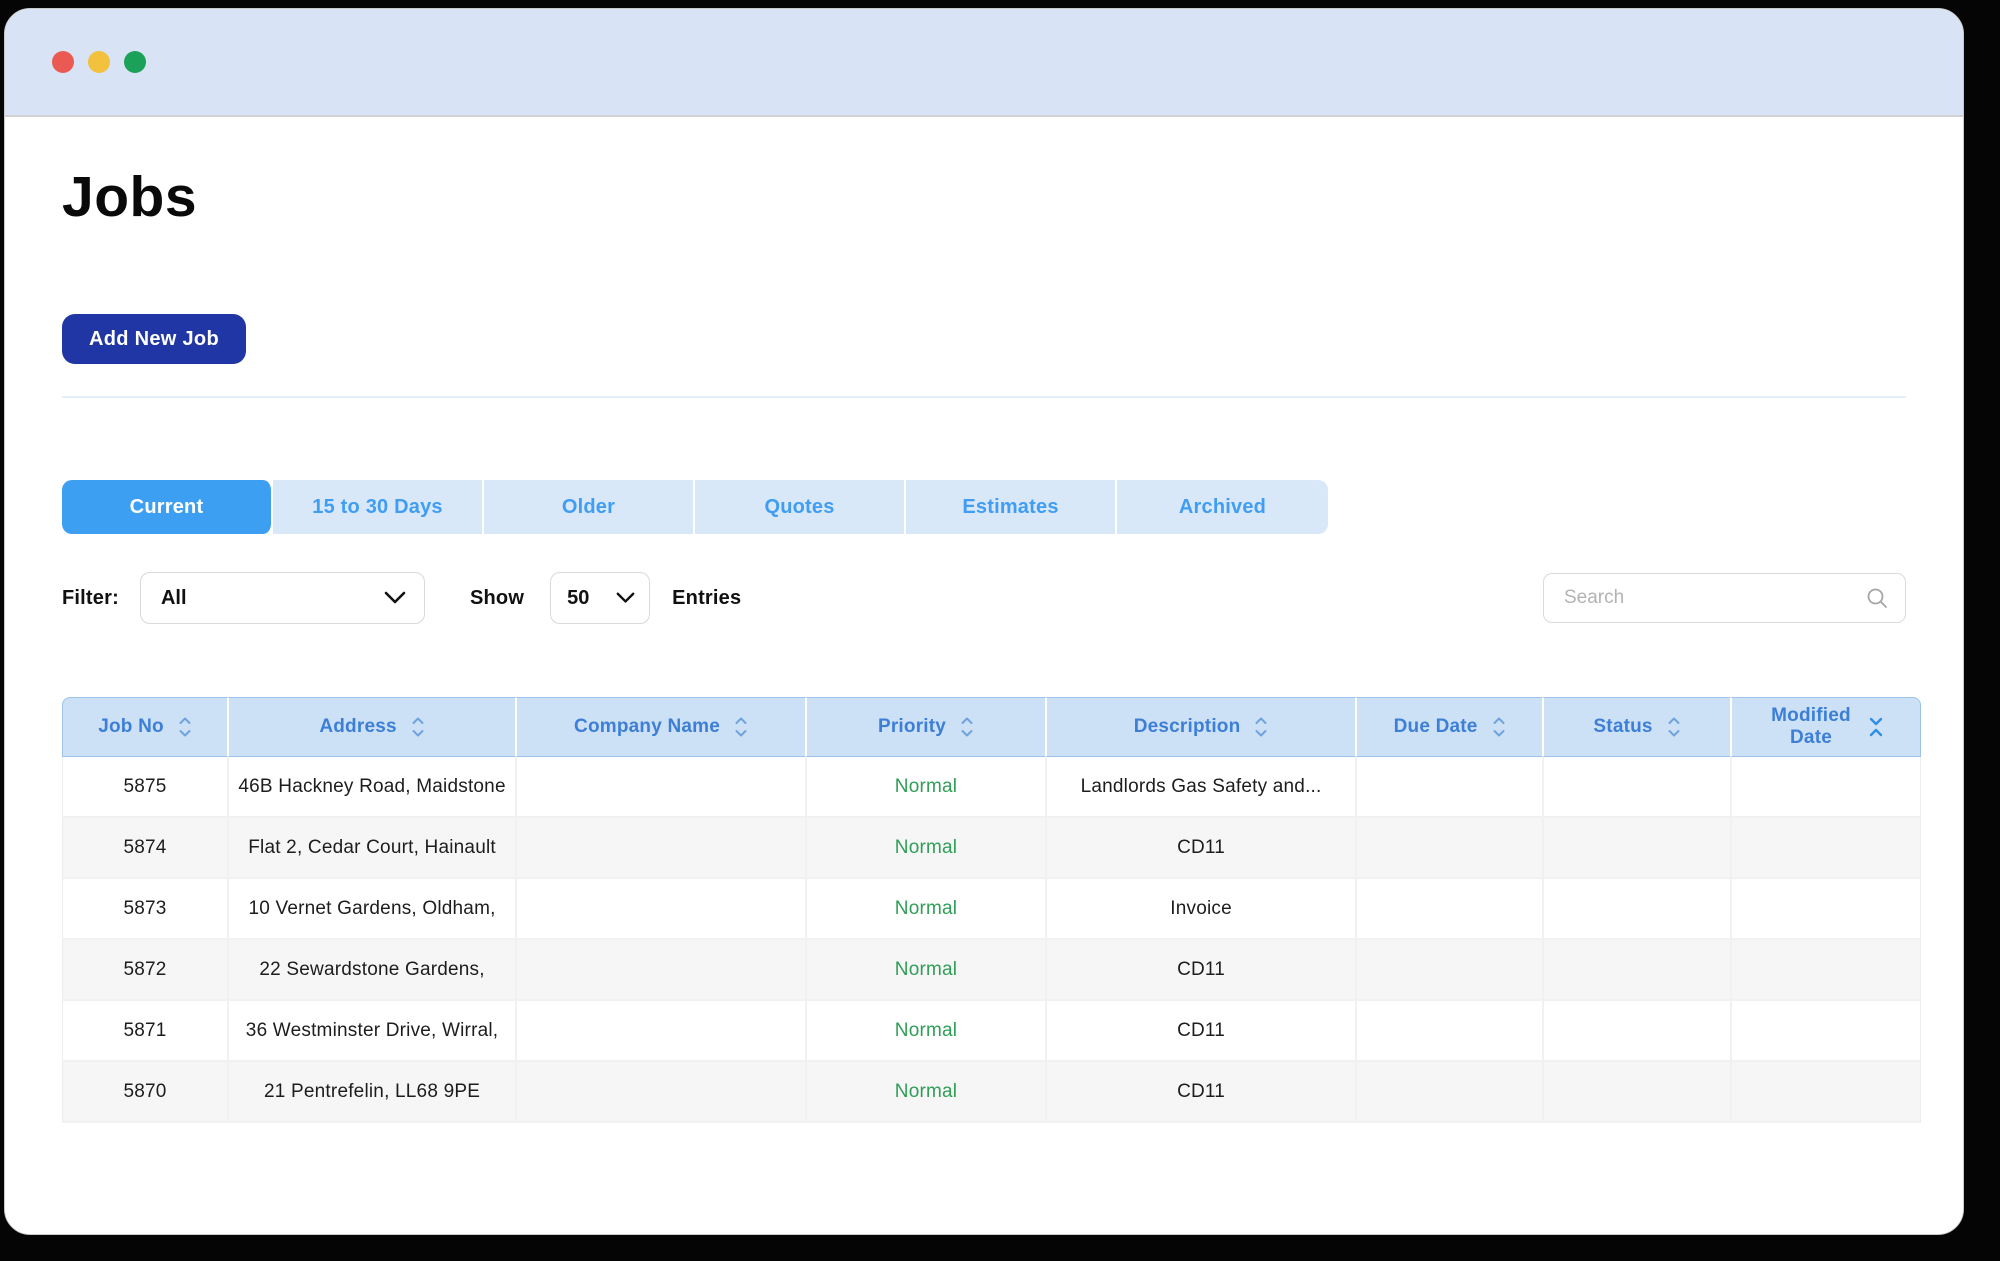  I want to click on search-input, so click(1714, 598).